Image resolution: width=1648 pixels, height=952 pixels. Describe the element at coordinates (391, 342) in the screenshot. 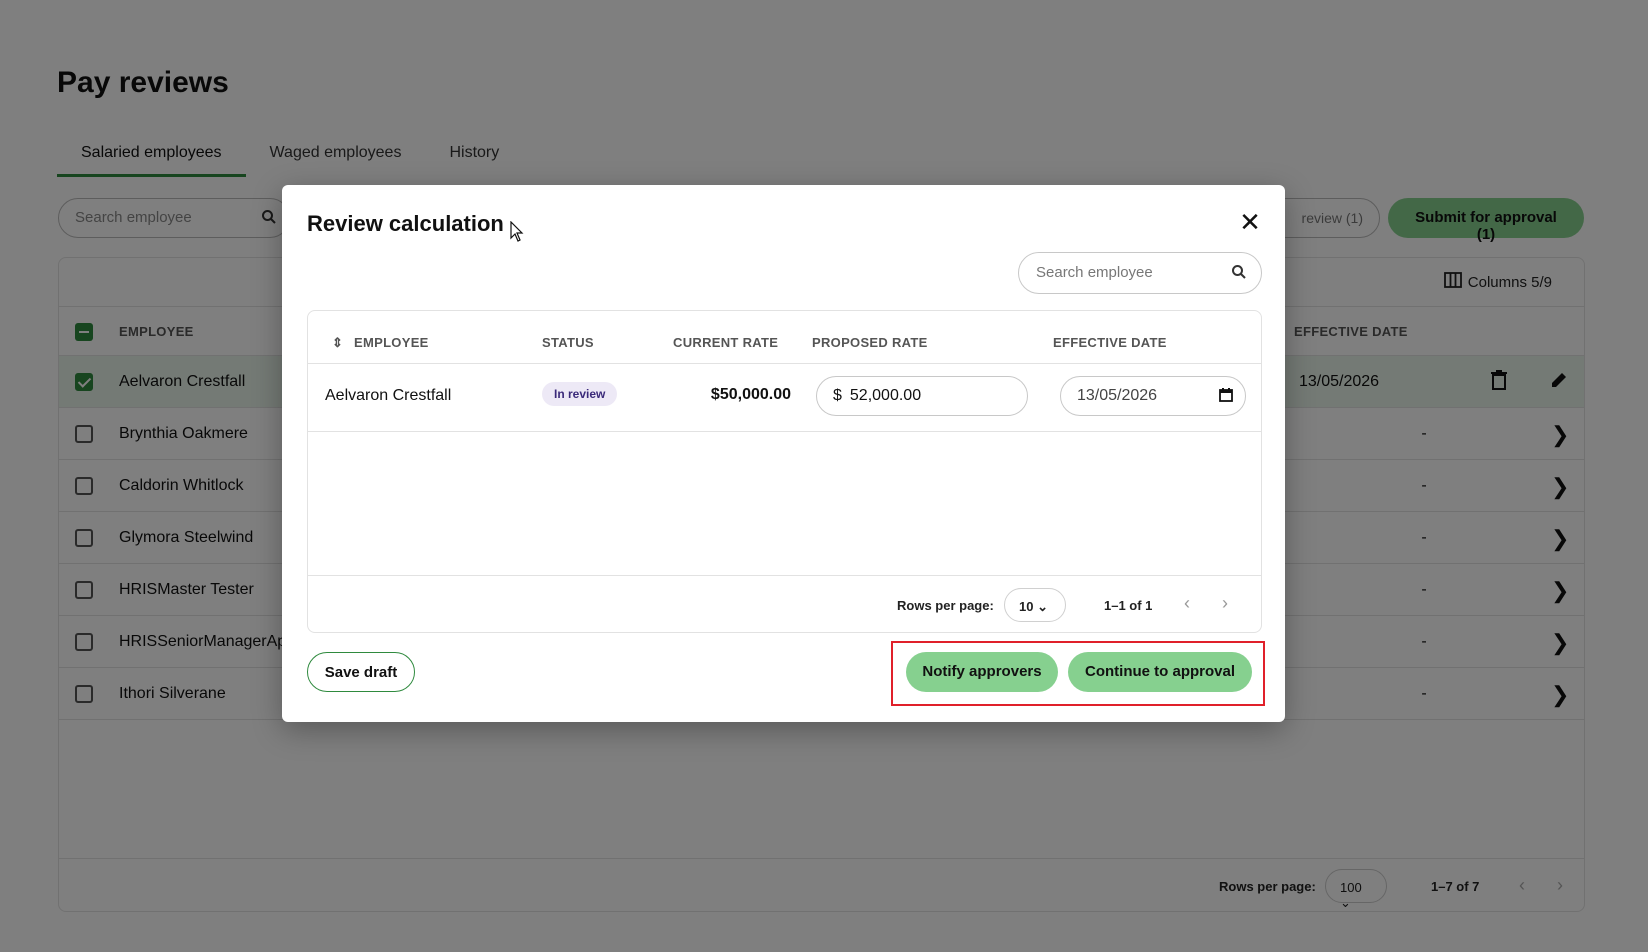

I see `header-employee: EMPLOYEE` at that location.